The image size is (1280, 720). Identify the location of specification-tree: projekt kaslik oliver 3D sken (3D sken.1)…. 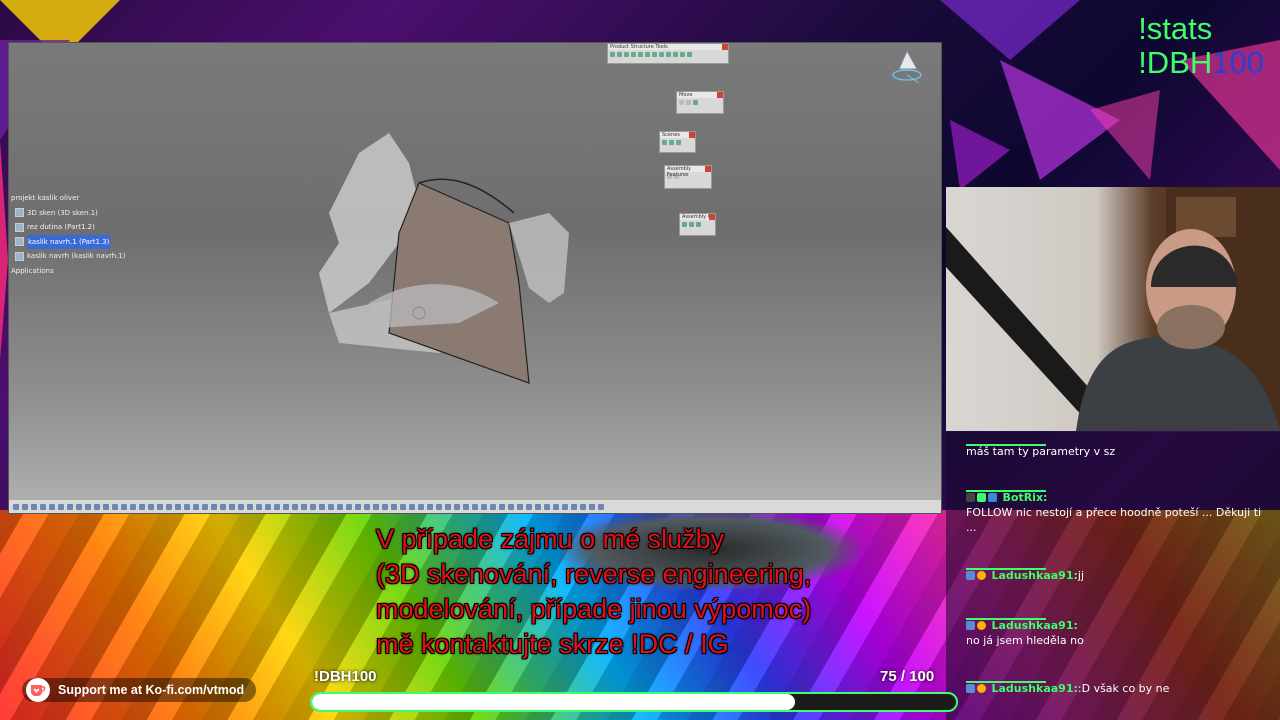
(68, 234).